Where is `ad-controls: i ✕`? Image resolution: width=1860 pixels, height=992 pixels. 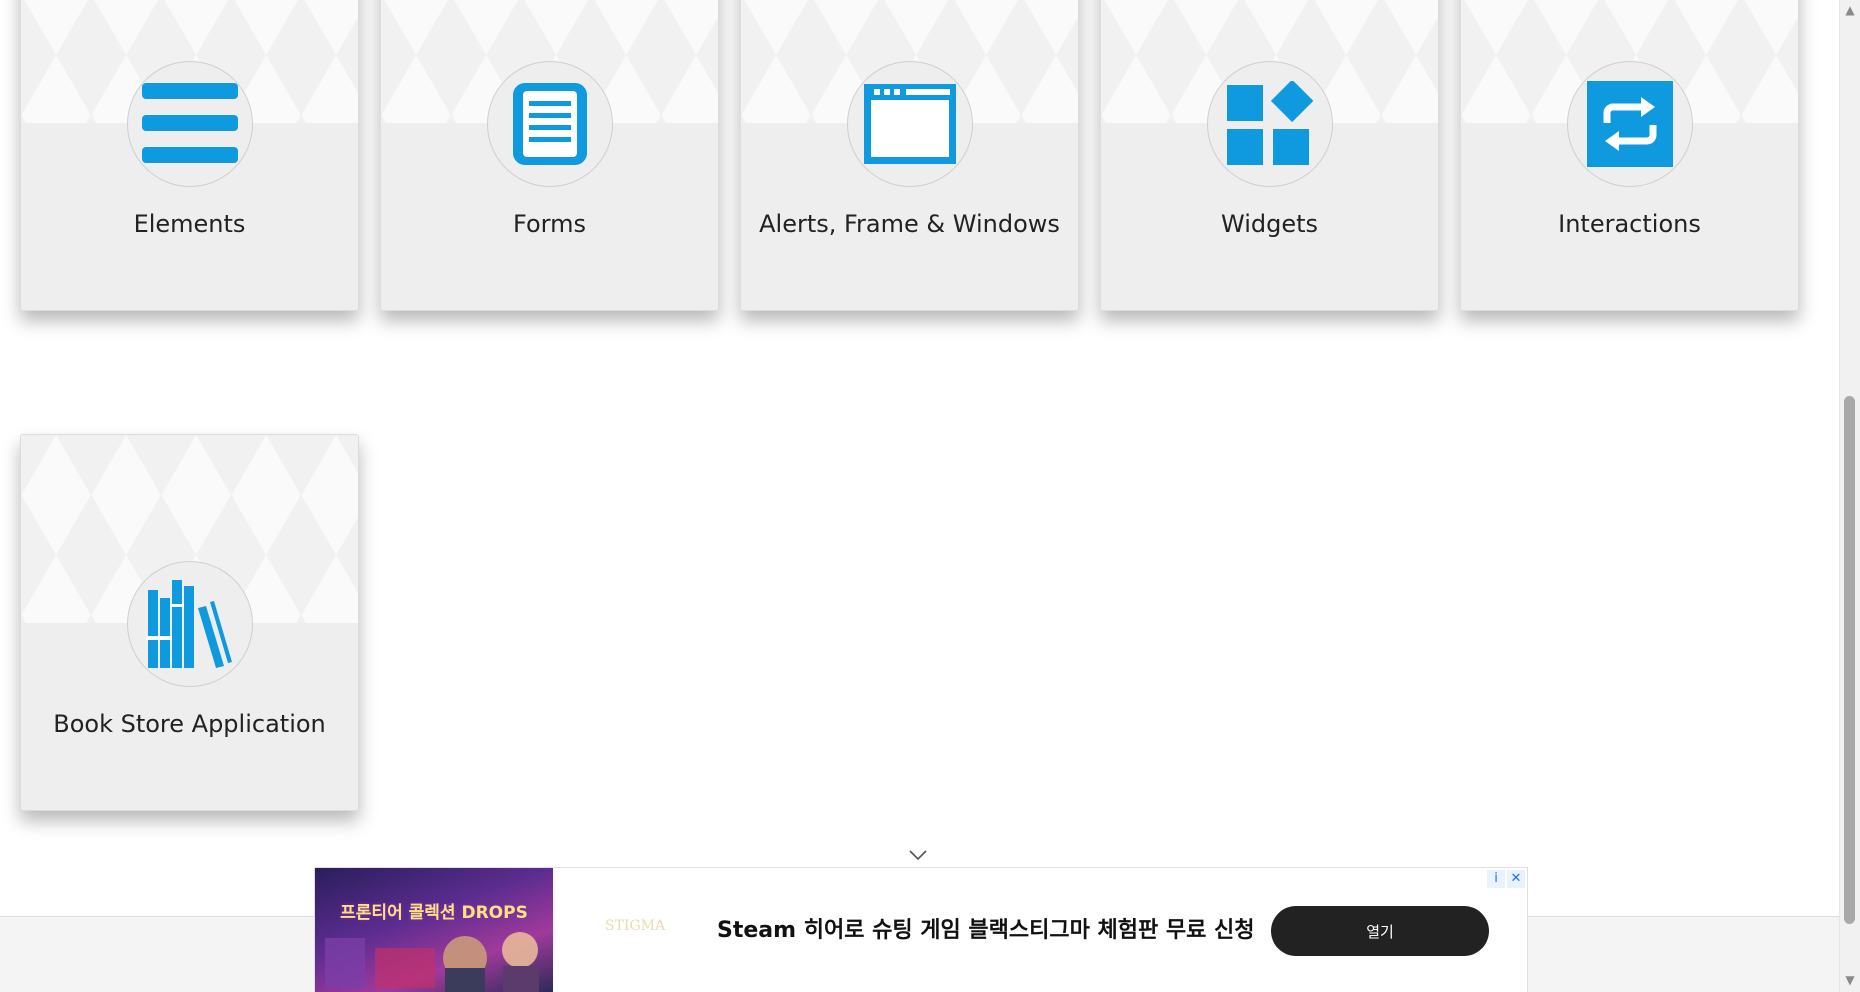 ad-controls: i ✕ is located at coordinates (1506, 879).